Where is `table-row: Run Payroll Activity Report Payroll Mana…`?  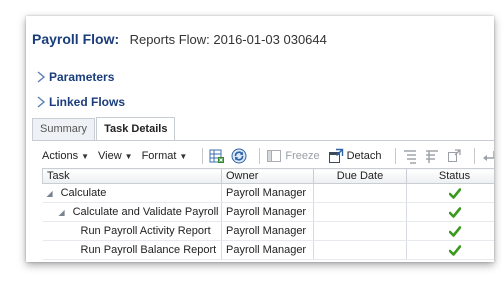 table-row: Run Payroll Activity Report Payroll Mana… is located at coordinates (268, 231).